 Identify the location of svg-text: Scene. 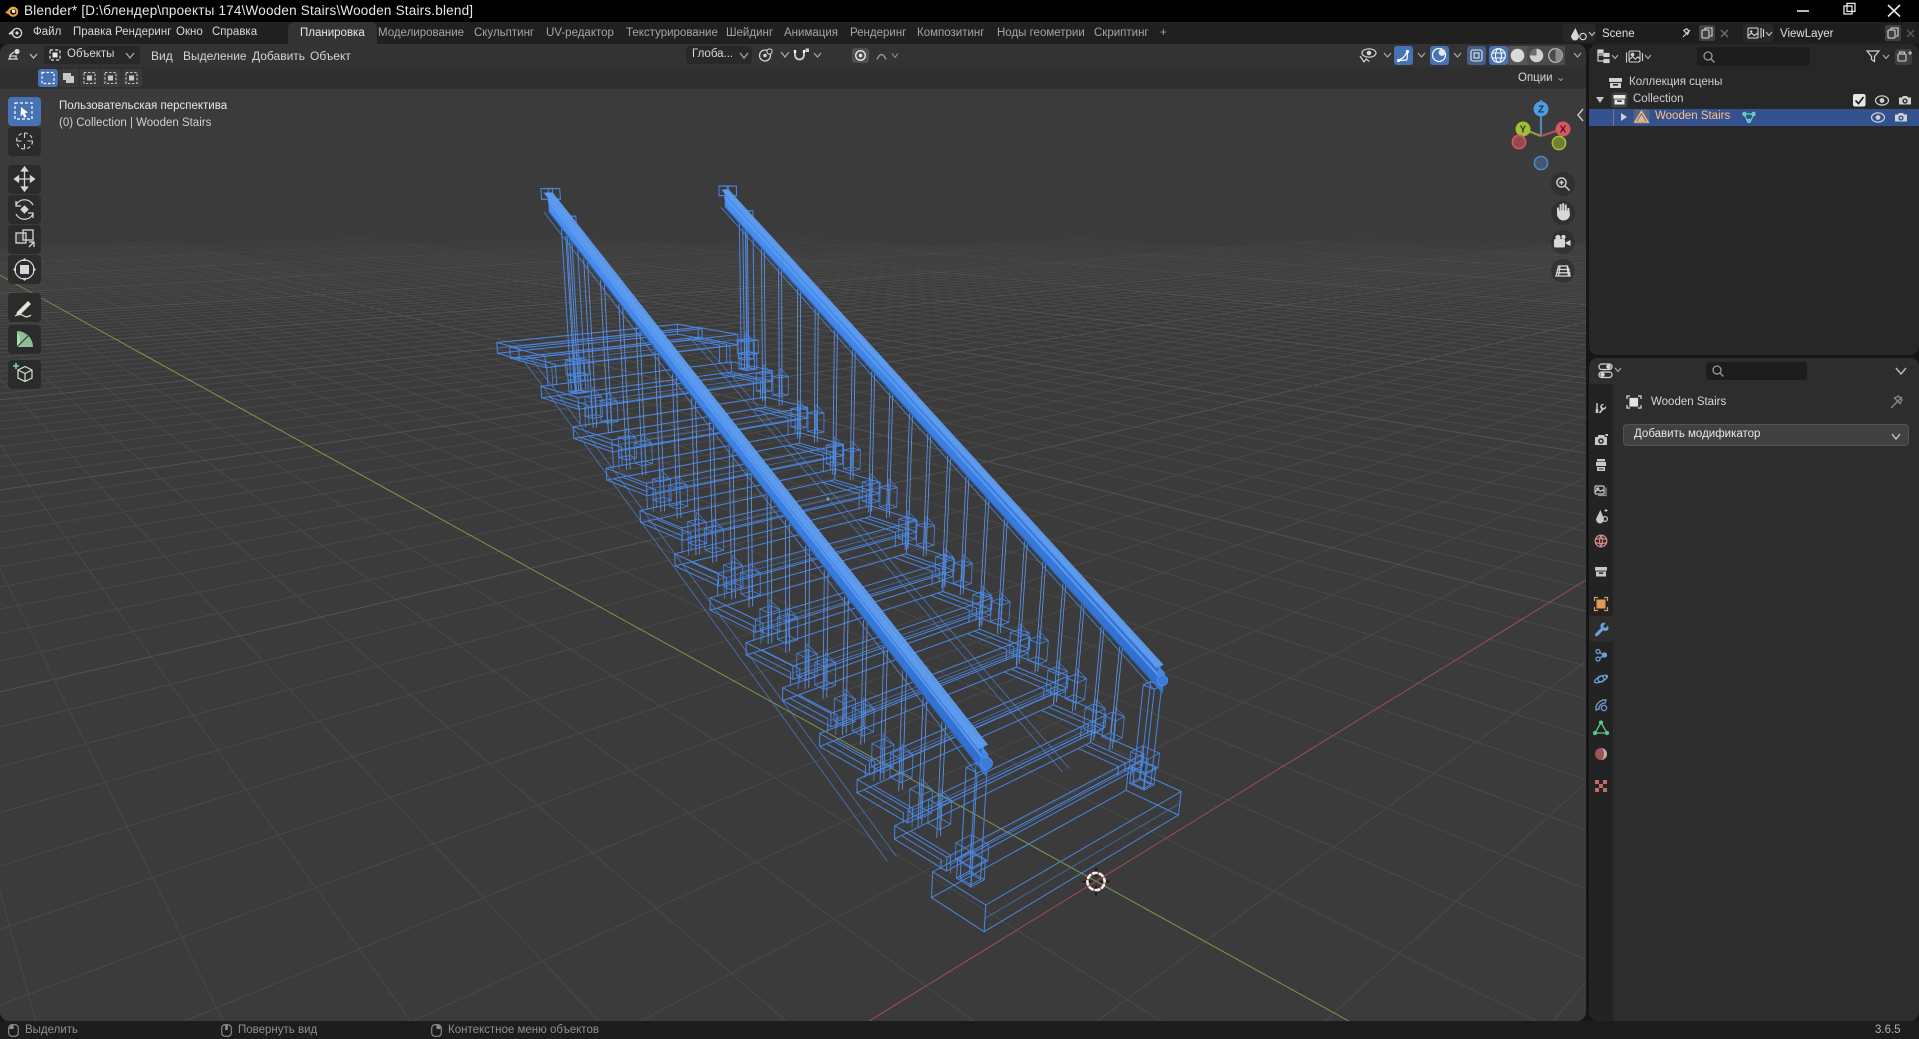
(1618, 34).